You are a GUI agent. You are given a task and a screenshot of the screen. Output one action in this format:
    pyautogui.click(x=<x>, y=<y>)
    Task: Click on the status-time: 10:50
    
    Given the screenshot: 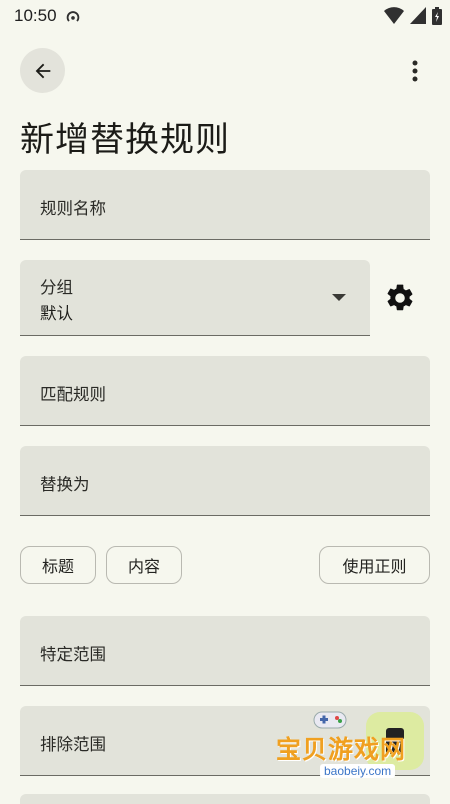 What is the action you would take?
    pyautogui.click(x=35, y=15)
    